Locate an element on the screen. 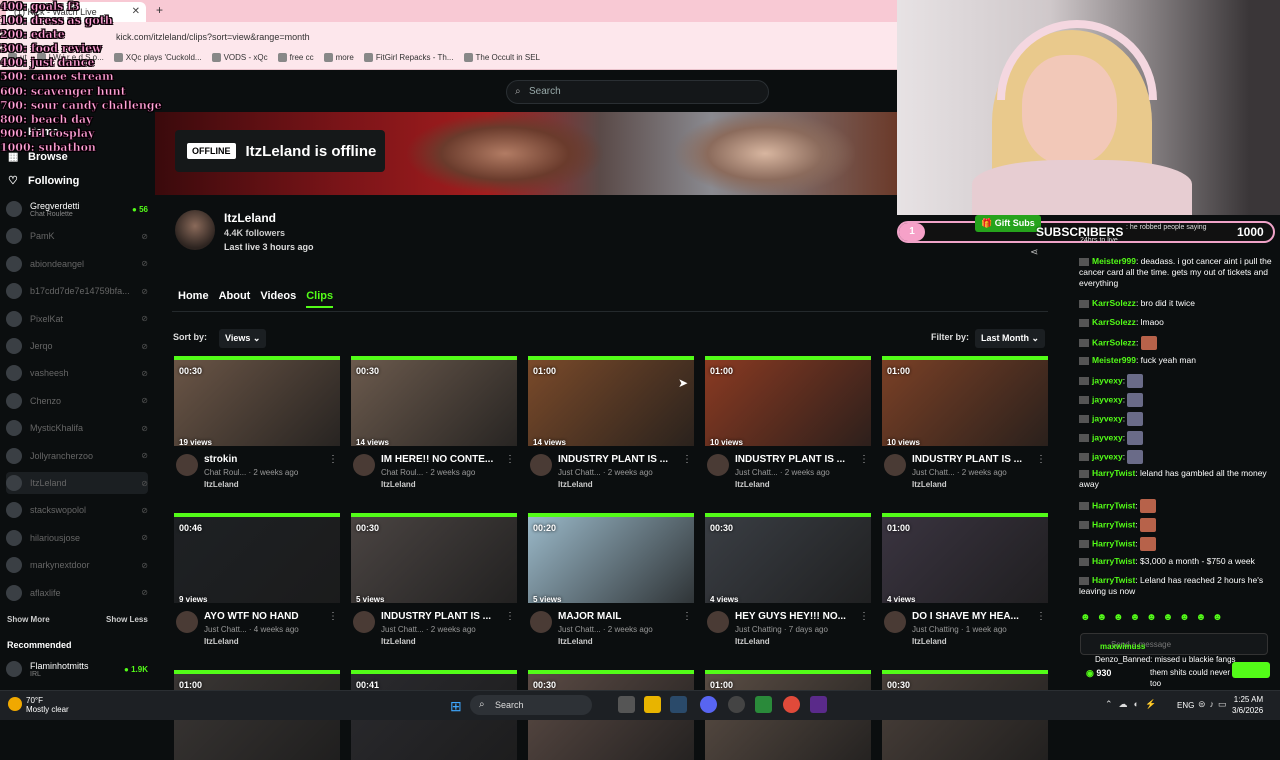 The image size is (1280, 760). clip-title: MAJOR MAIL is located at coordinates (620, 616).